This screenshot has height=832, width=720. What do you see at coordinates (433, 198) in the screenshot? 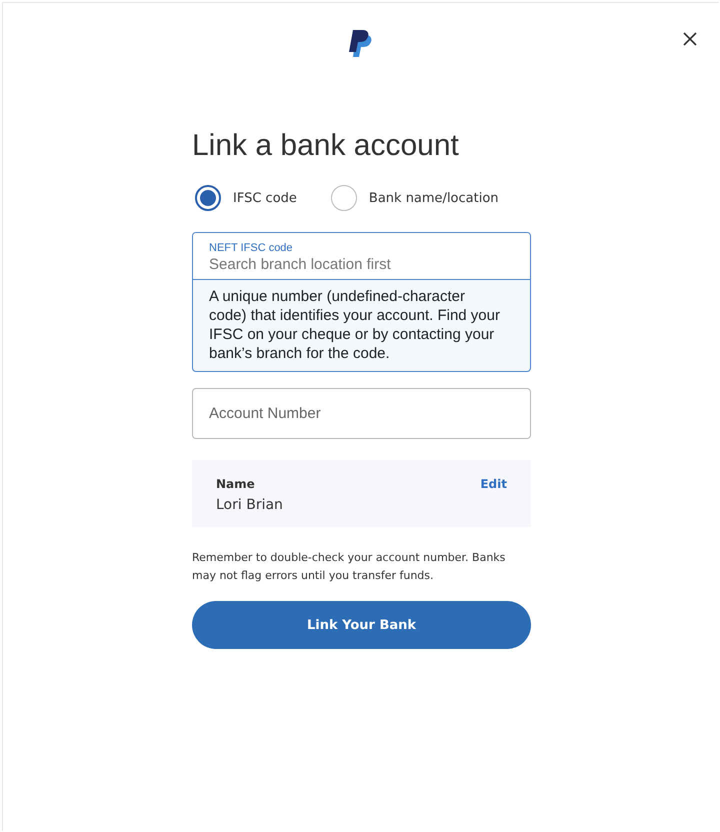
I see `radio-label: Bank name/location` at bounding box center [433, 198].